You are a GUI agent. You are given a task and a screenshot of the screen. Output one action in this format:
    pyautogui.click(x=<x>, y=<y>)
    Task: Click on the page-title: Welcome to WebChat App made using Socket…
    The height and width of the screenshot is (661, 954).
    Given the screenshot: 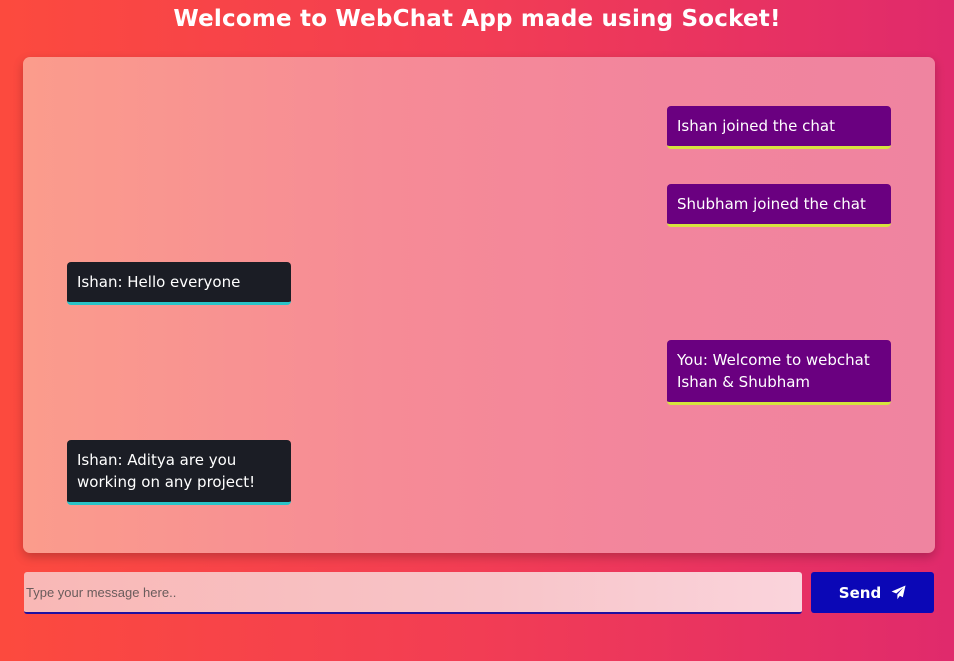 What is the action you would take?
    pyautogui.click(x=477, y=19)
    